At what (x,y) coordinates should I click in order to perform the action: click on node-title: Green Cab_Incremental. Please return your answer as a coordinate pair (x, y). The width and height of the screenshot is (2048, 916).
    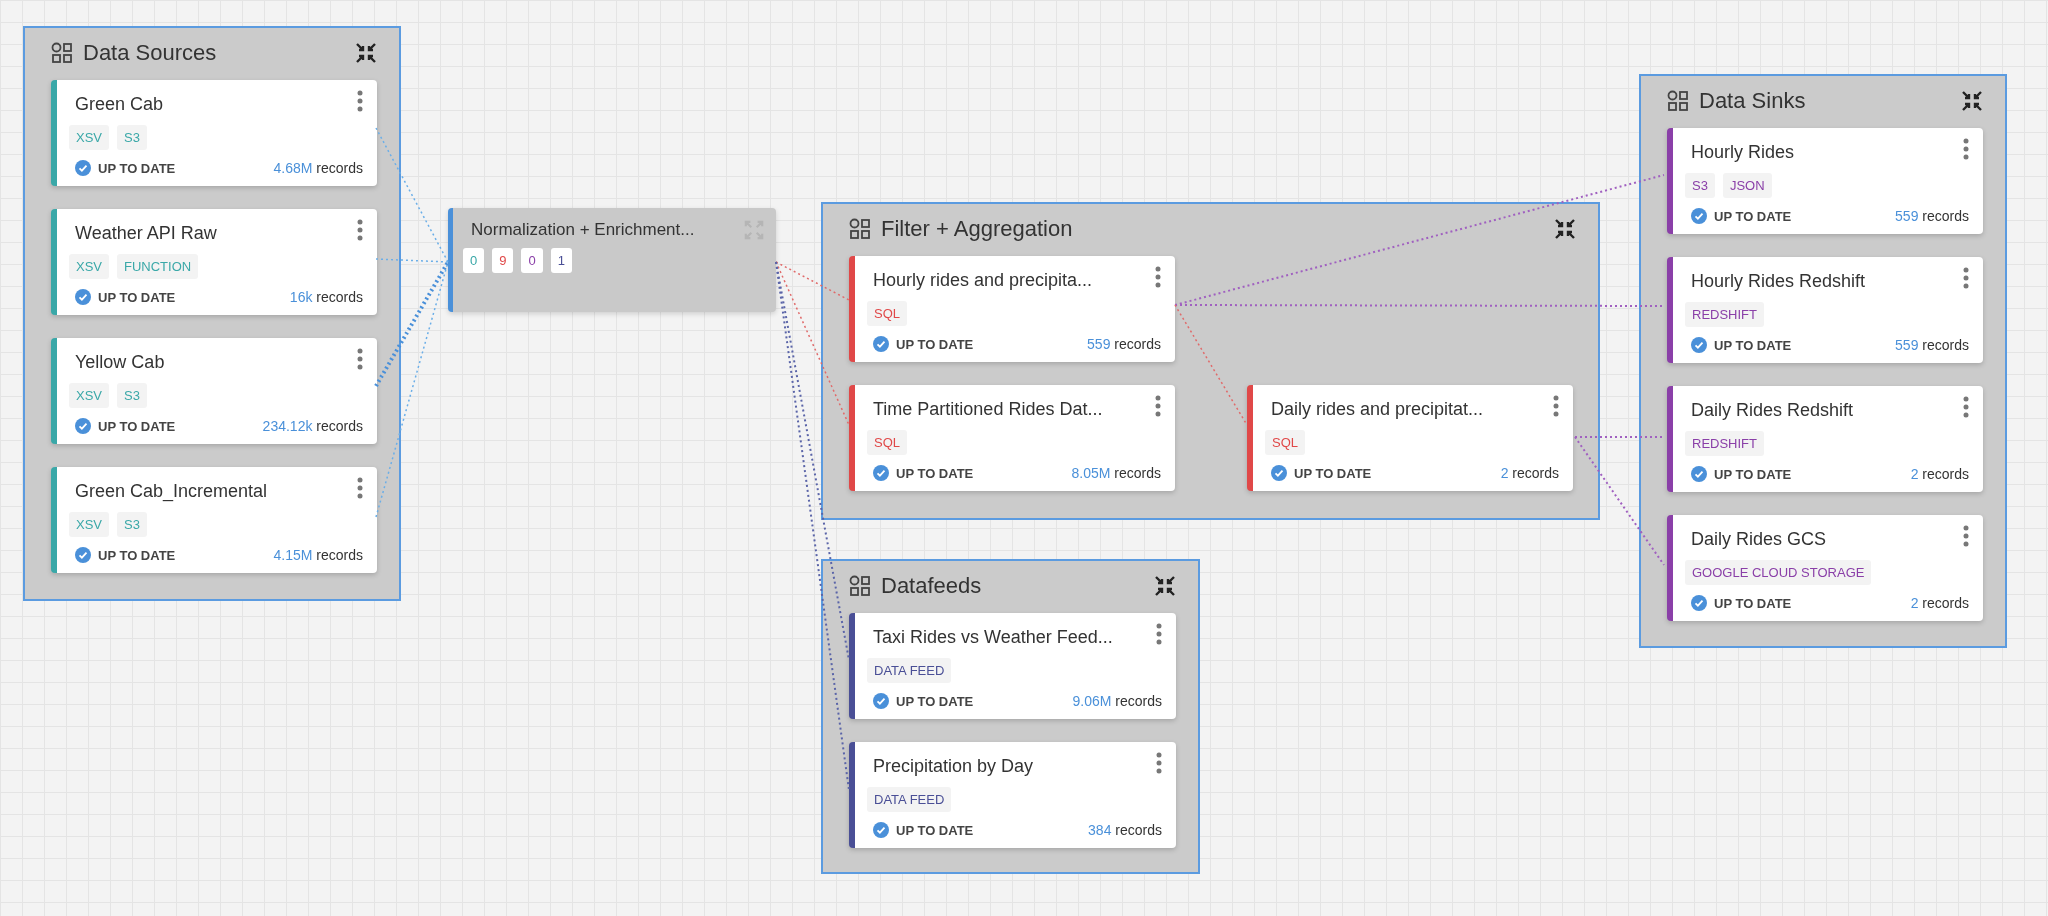
    Looking at the image, I should click on (171, 491).